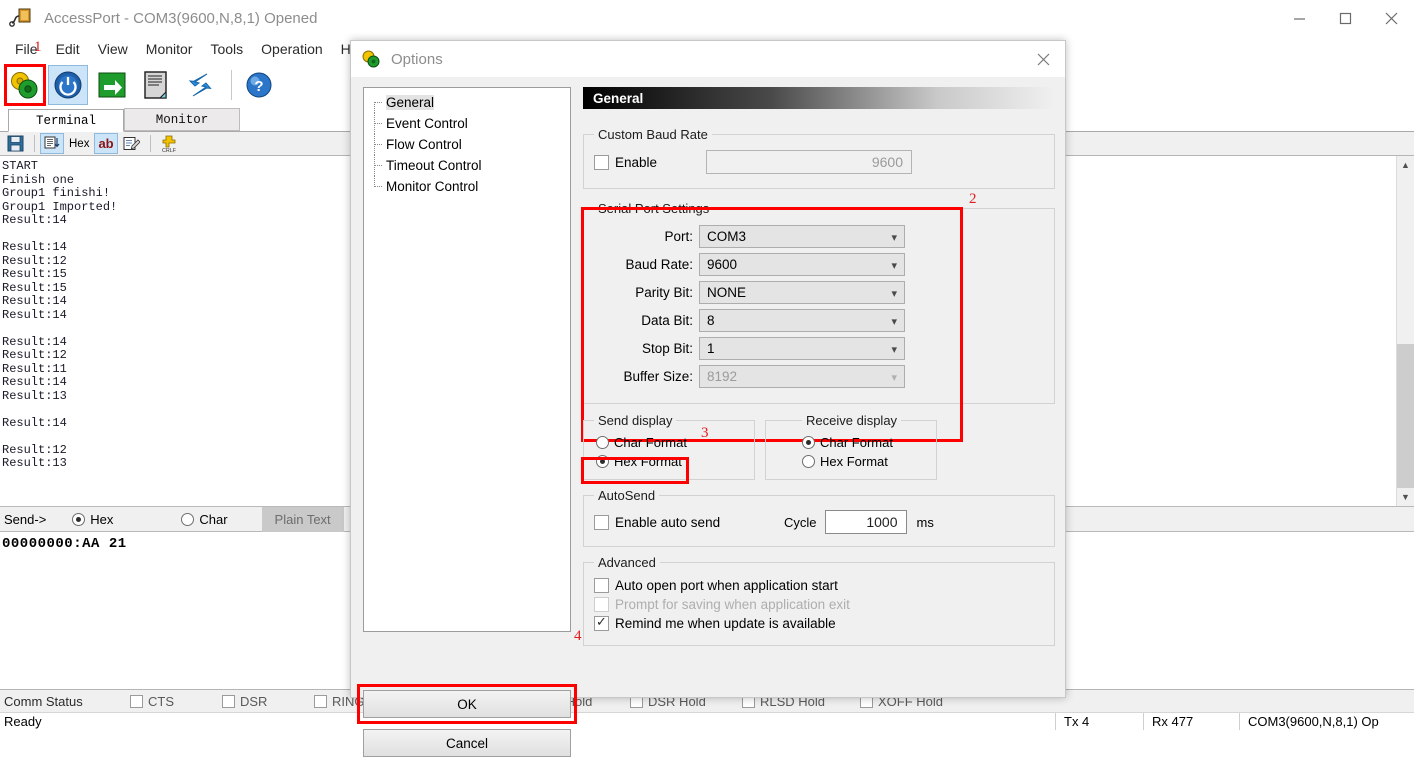 This screenshot has height=757, width=1414. What do you see at coordinates (427, 123) in the screenshot?
I see `tree-label-event-control: Event Control` at bounding box center [427, 123].